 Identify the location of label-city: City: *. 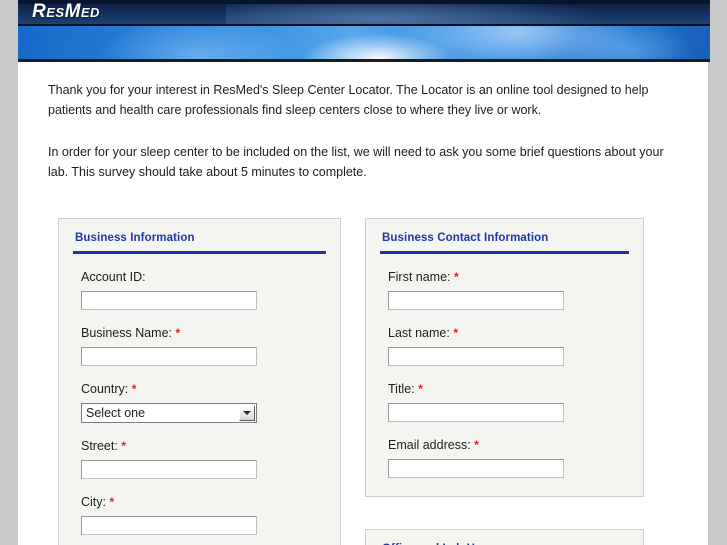
(210, 502).